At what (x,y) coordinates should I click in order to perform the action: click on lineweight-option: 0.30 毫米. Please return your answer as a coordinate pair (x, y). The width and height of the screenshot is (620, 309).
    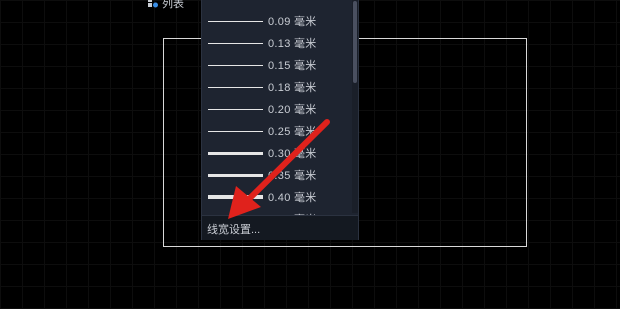
    Looking at the image, I should click on (276, 153).